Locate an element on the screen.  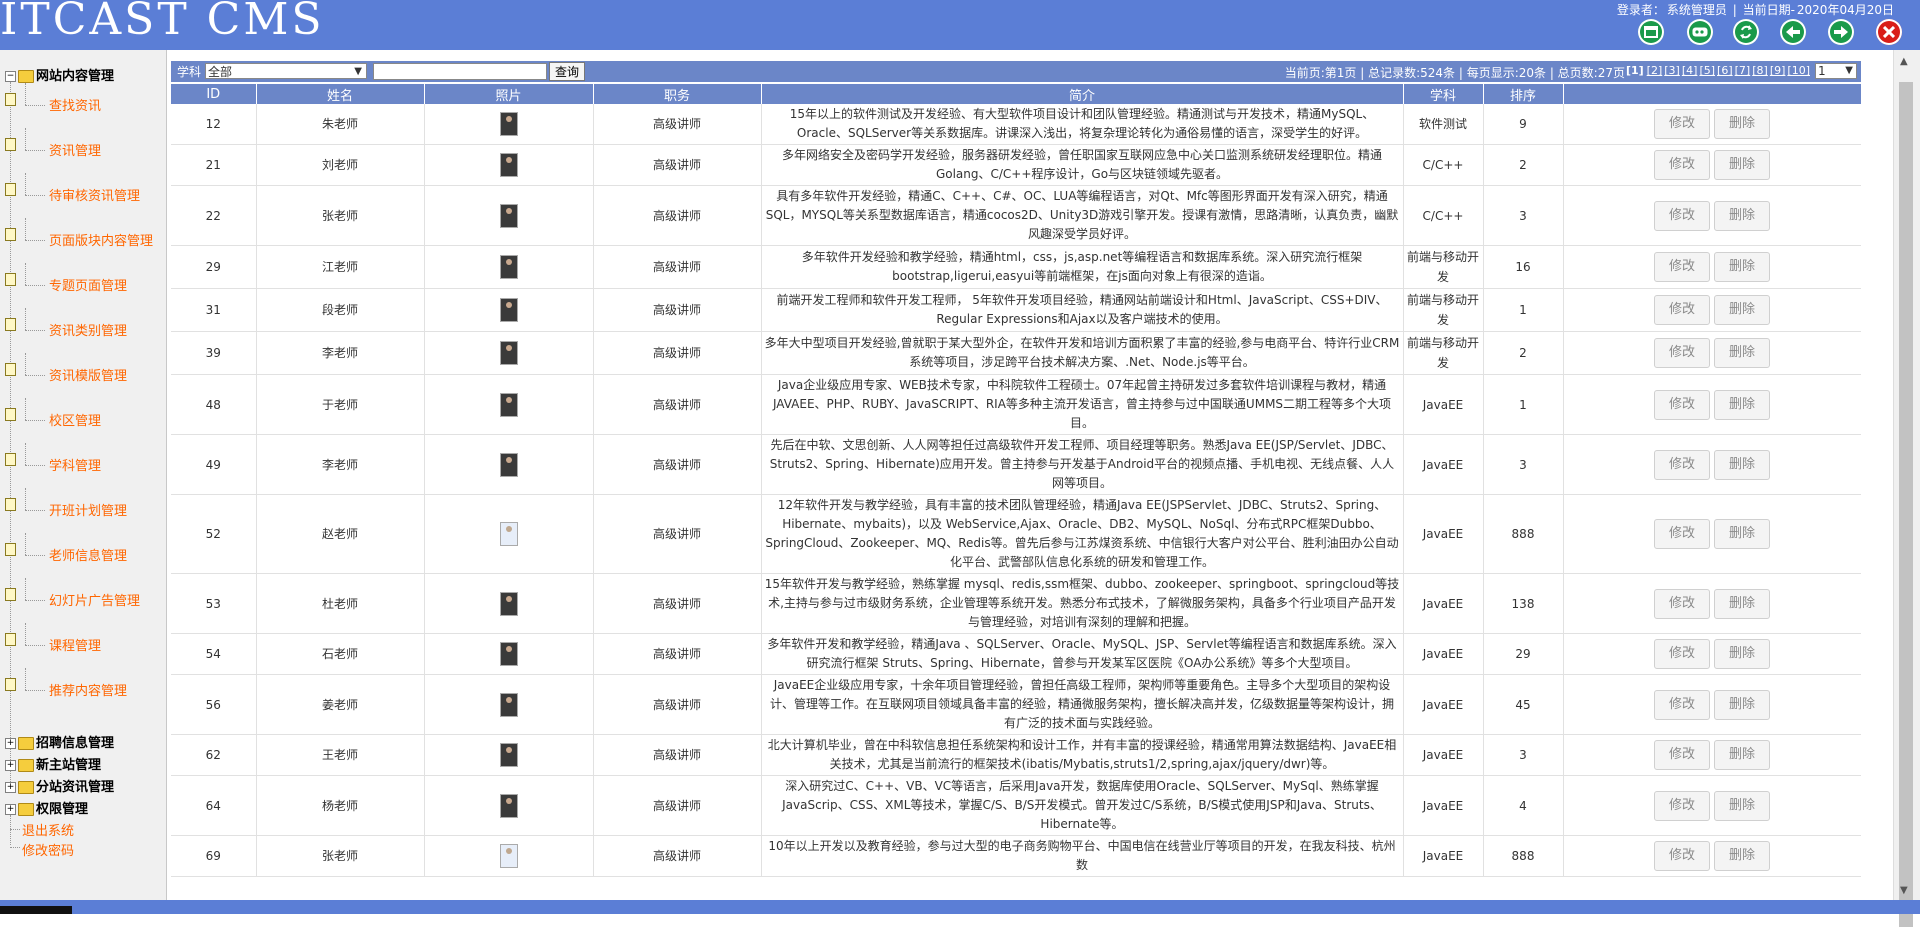
page-link: [9] is located at coordinates (1778, 70).